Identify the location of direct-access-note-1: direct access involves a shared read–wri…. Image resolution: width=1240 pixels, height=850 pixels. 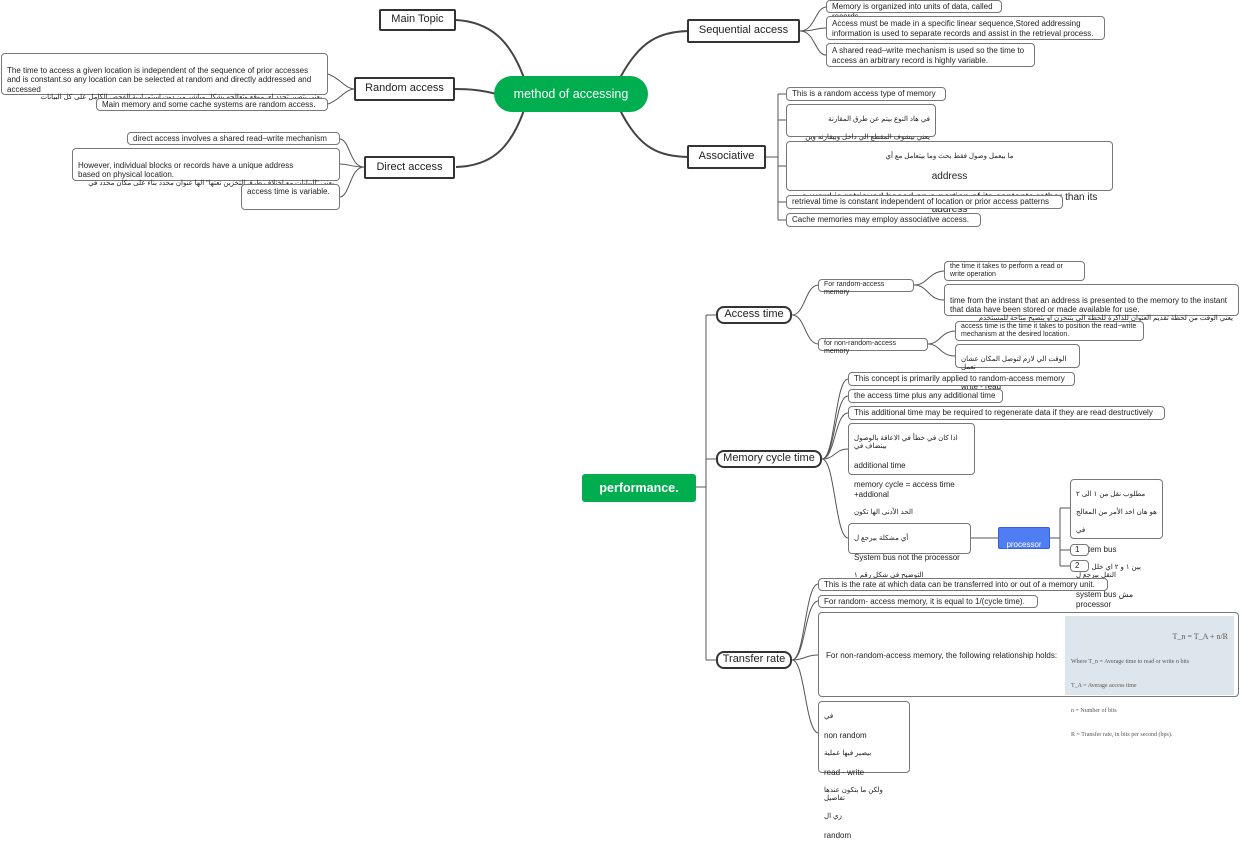
(233, 138).